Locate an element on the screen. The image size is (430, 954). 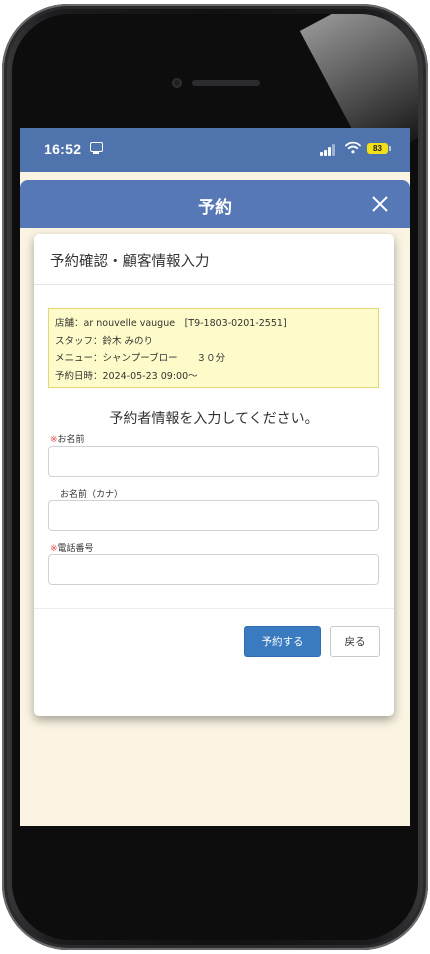
summary-menu: メニュー：シャンプーブロー ３０分 is located at coordinates (140, 358).